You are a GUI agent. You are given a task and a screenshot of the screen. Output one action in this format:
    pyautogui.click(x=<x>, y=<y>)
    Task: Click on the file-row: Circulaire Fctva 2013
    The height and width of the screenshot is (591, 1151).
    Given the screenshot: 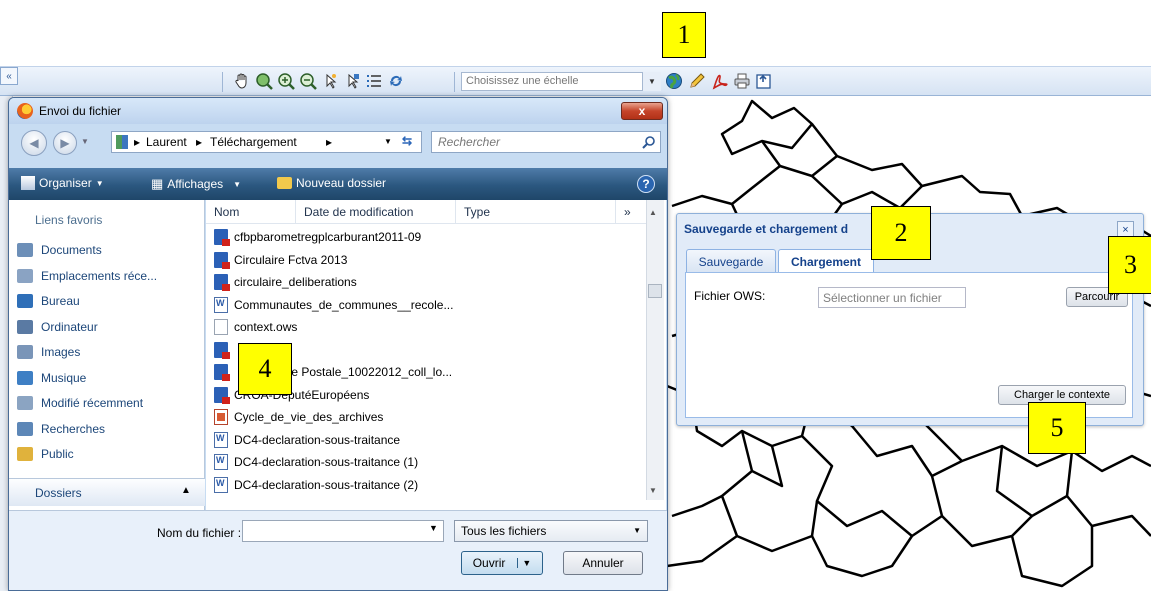 What is the action you would take?
    pyautogui.click(x=280, y=260)
    